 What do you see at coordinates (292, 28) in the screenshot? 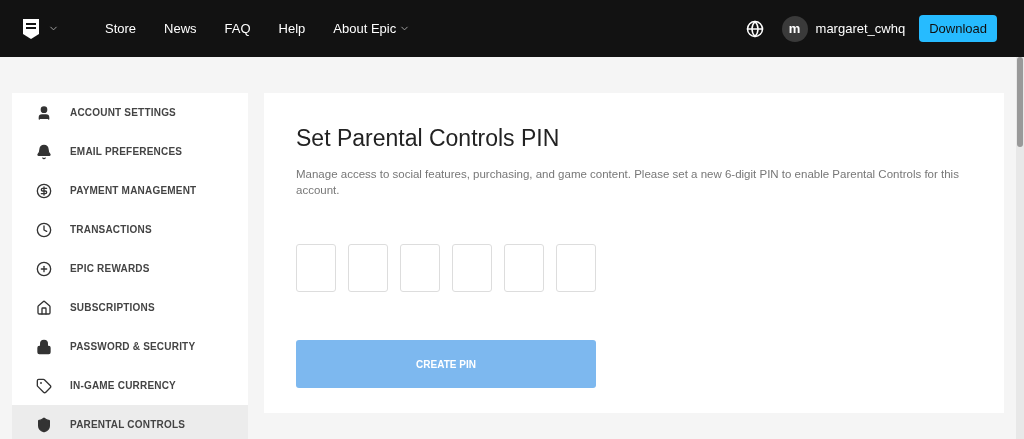
I see `nav-link: Help` at bounding box center [292, 28].